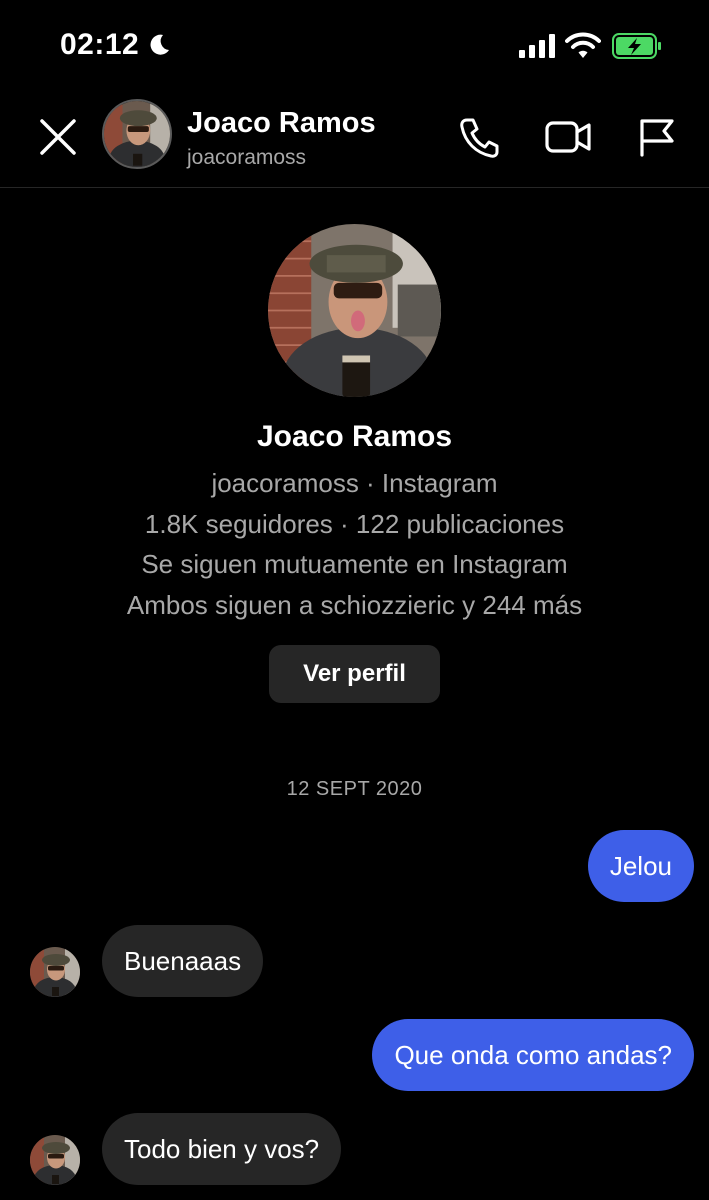 The height and width of the screenshot is (1200, 709). Describe the element at coordinates (354, 564) in the screenshot. I see `profile-mutual-line: Se siguen mutuamente en Instagram` at that location.